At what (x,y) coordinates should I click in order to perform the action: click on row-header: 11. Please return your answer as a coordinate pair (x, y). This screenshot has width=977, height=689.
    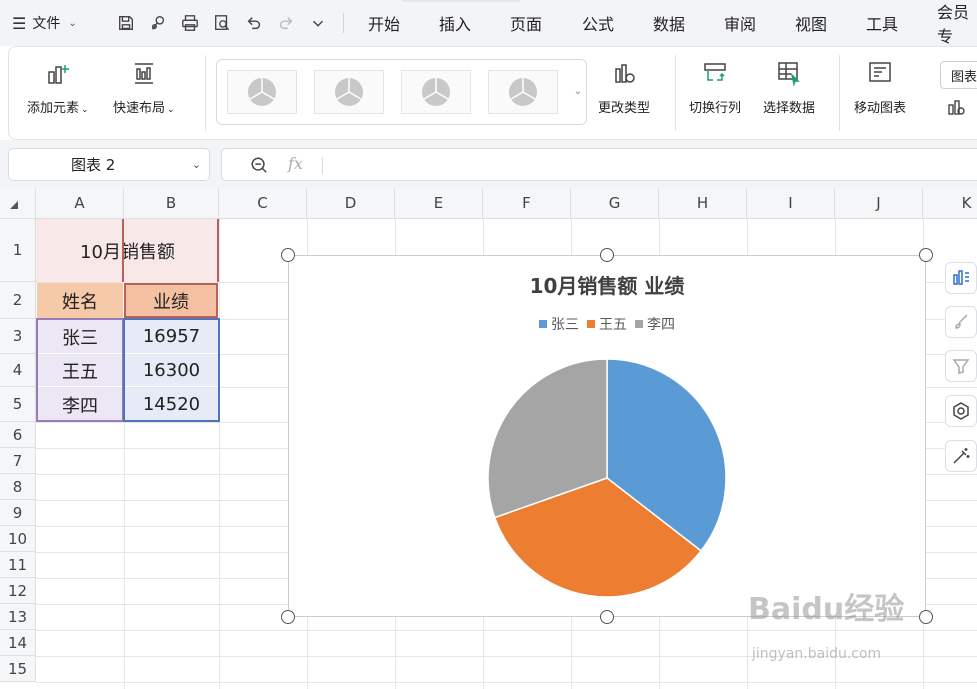
    Looking at the image, I should click on (18, 565).